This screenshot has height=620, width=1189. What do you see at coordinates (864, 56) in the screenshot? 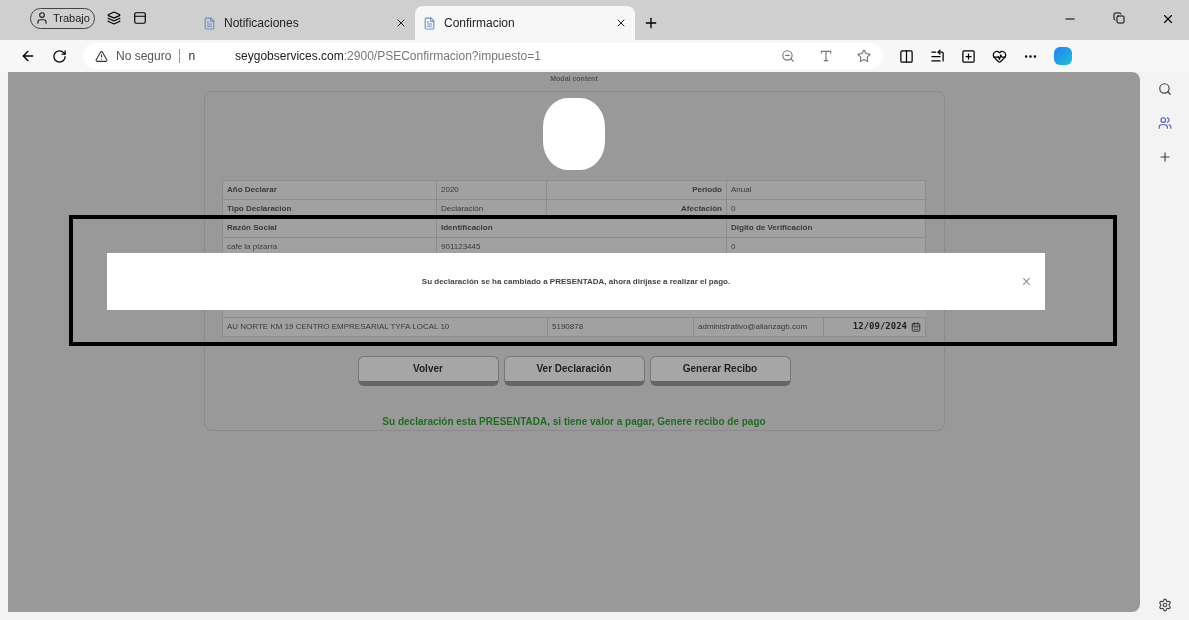
I see `favorite-icon` at bounding box center [864, 56].